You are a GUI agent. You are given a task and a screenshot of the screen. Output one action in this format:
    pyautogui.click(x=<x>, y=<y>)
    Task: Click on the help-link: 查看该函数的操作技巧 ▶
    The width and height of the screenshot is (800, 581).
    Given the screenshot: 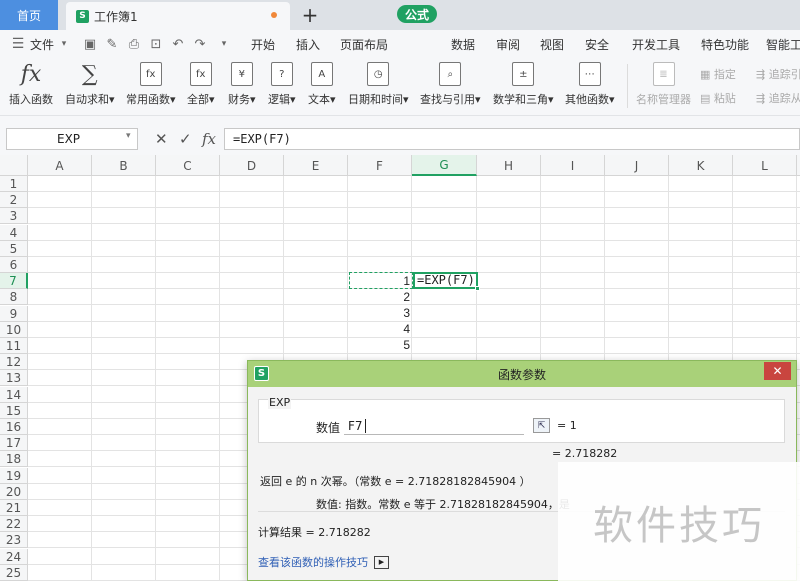 What is the action you would take?
    pyautogui.click(x=323, y=562)
    